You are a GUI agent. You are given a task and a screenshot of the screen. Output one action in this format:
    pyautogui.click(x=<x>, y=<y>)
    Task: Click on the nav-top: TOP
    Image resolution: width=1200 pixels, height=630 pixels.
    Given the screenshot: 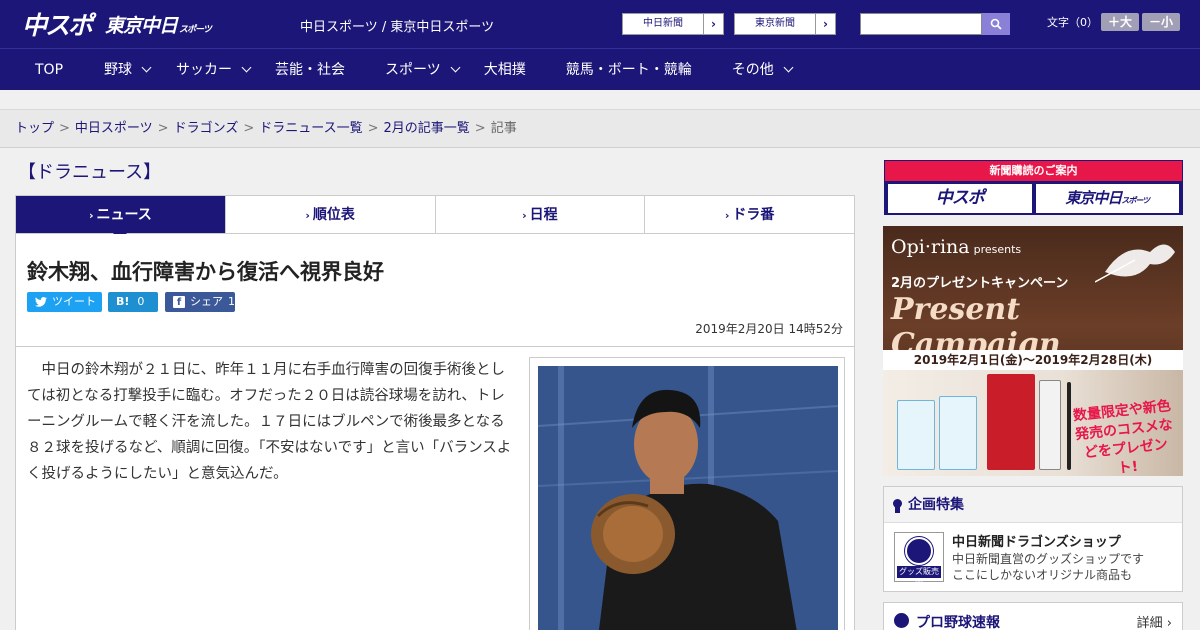 What is the action you would take?
    pyautogui.click(x=49, y=70)
    